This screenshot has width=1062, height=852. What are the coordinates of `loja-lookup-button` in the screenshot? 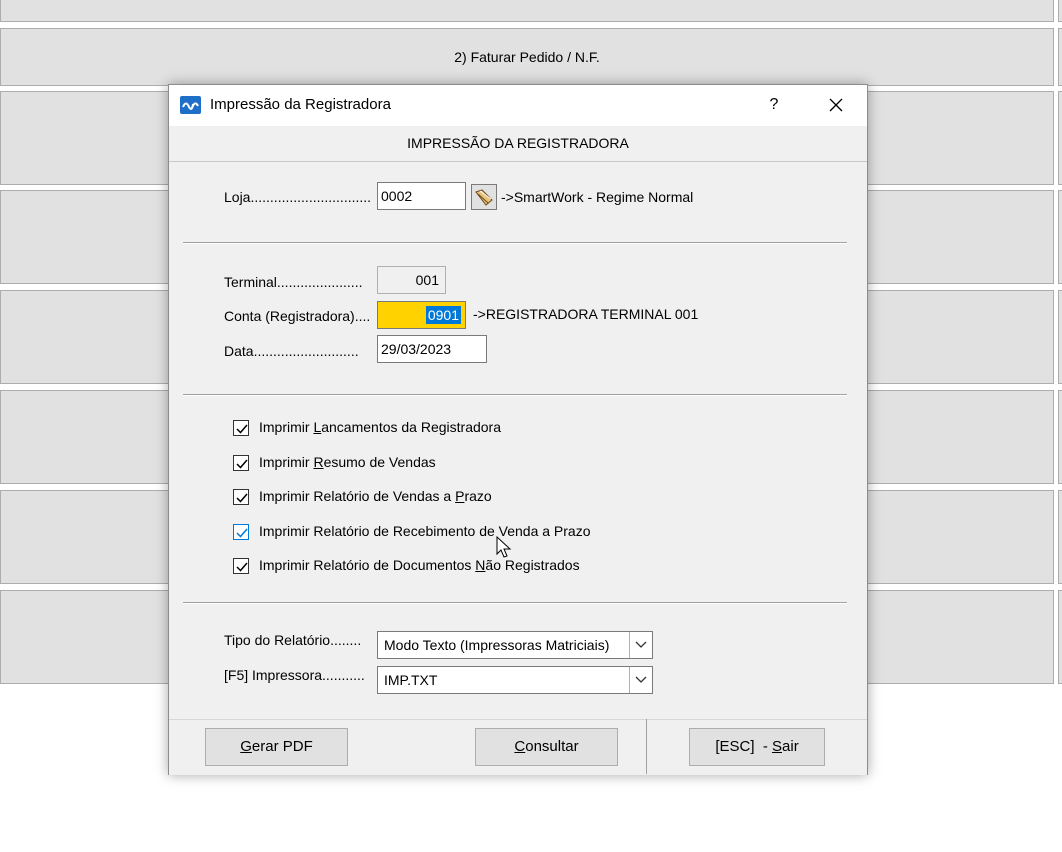 It's located at (484, 197).